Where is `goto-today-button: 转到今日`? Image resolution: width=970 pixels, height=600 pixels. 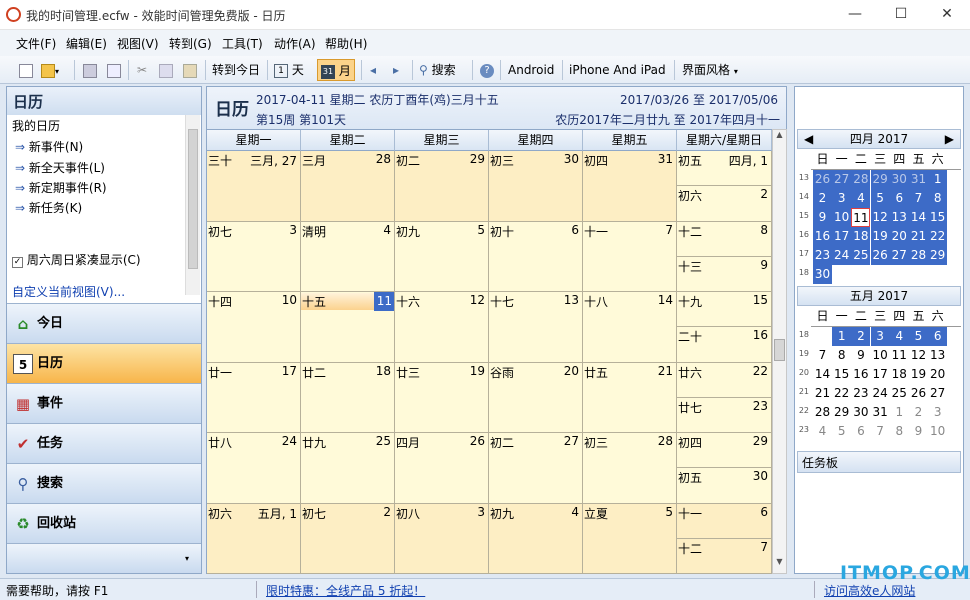
goto-today-button: 转到今日 is located at coordinates (236, 70).